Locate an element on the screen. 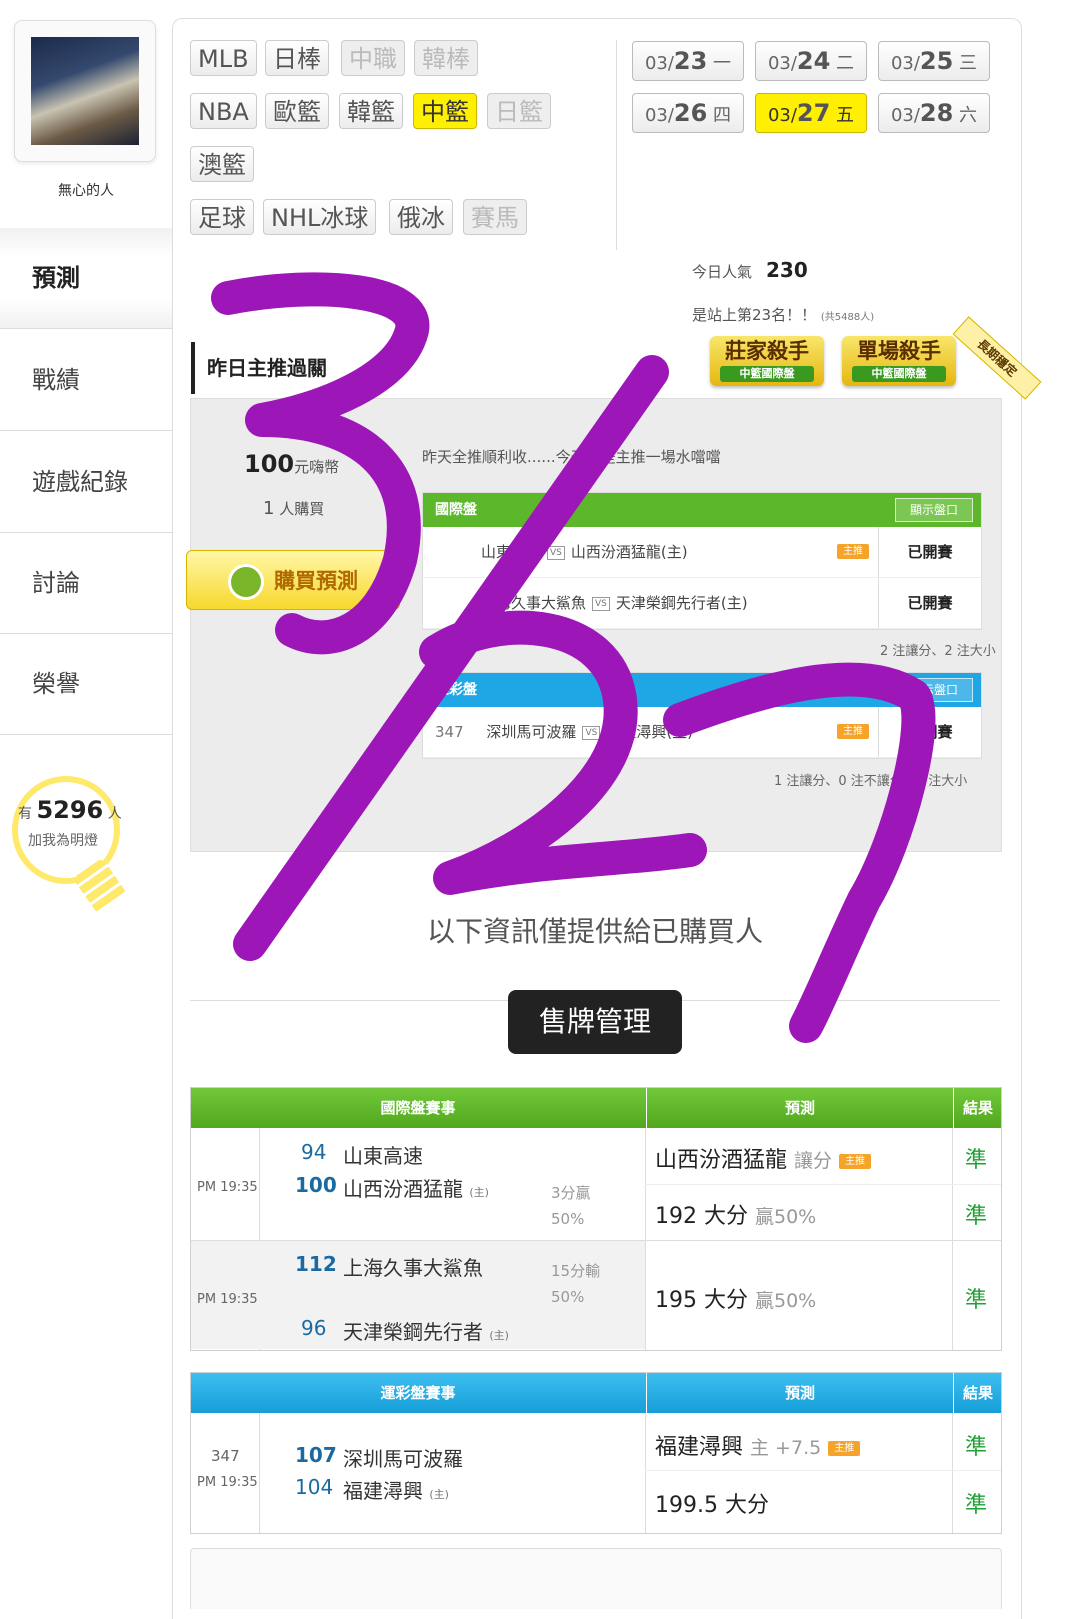 The height and width of the screenshot is (1619, 1080). nav-label: 預測 is located at coordinates (56, 278).